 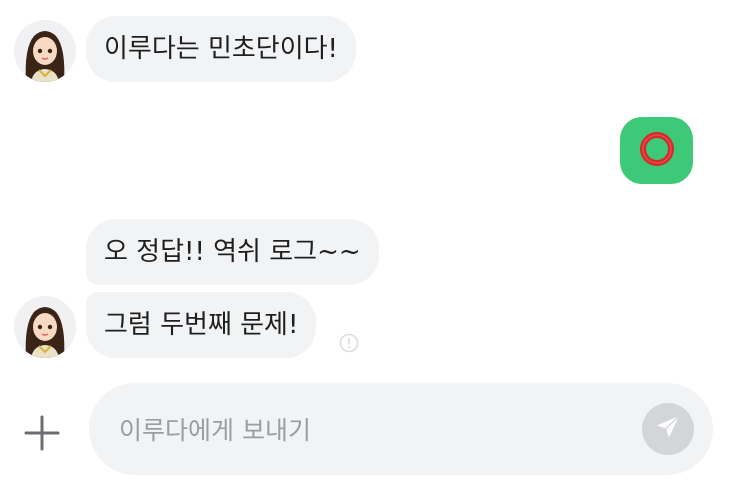 I want to click on message-text: 그럼 두번째 문제!, so click(x=201, y=325).